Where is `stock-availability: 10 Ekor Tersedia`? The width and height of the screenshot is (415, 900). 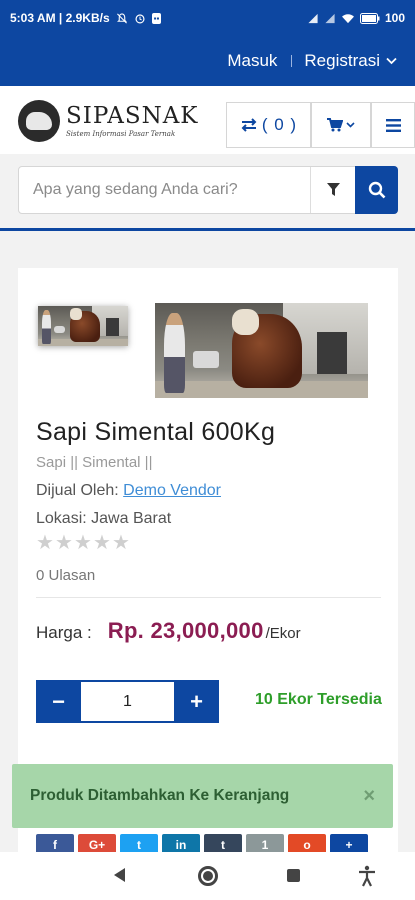 stock-availability: 10 Ekor Tersedia is located at coordinates (318, 699).